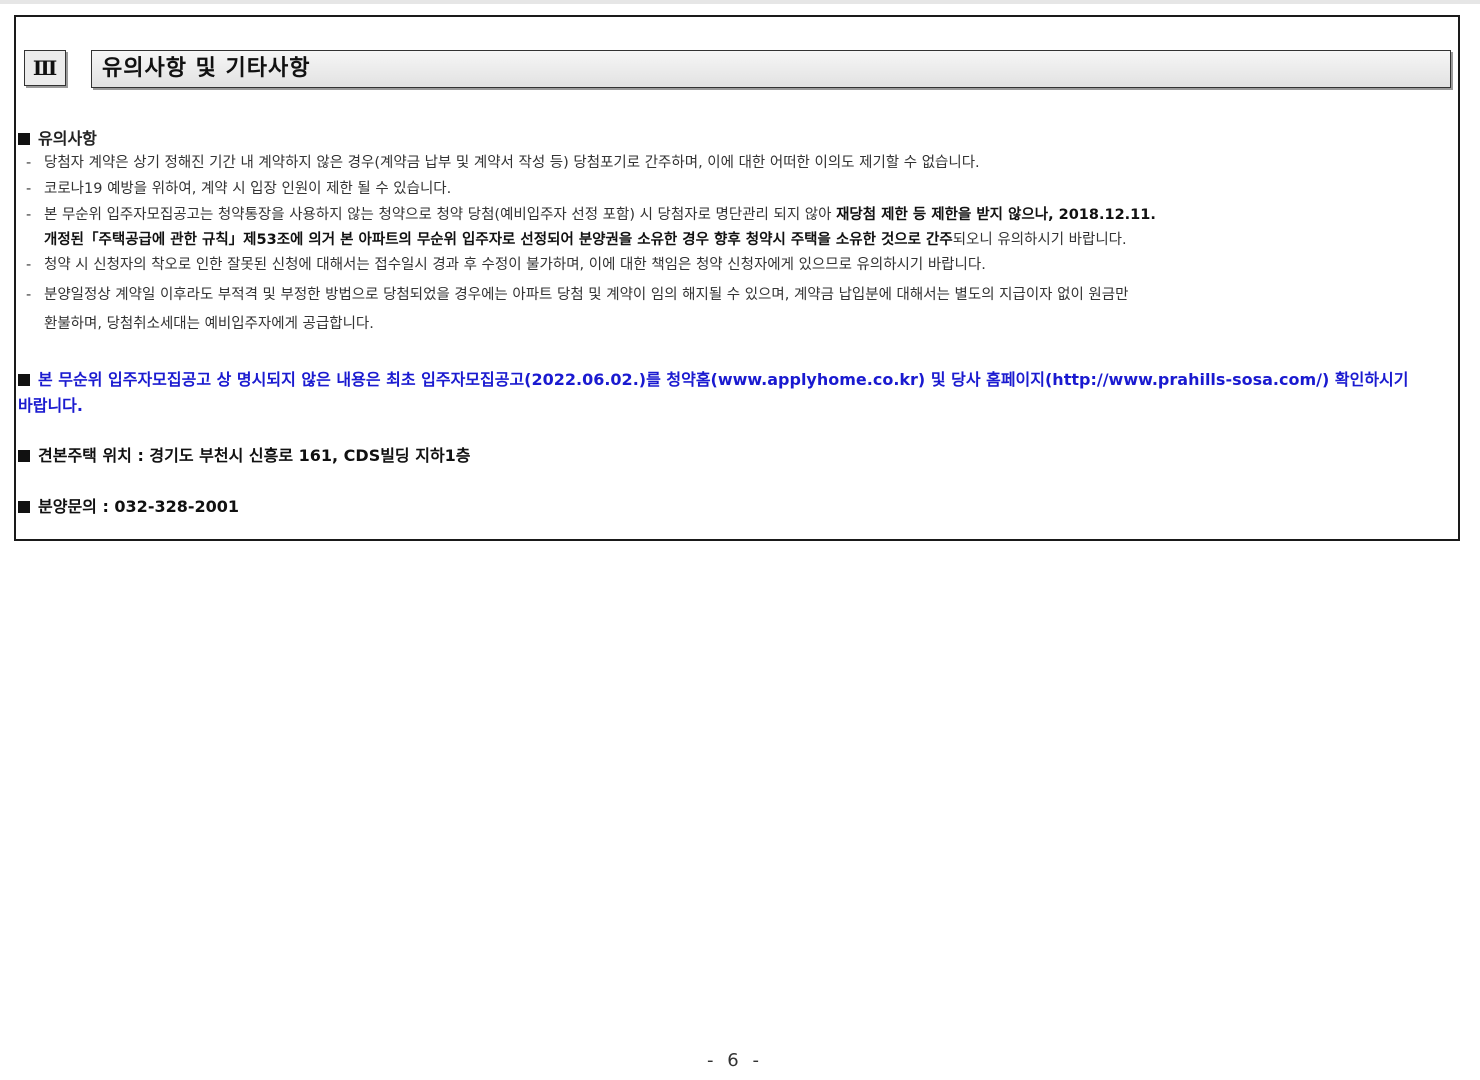 This screenshot has height=1080, width=1480. Describe the element at coordinates (139, 506) in the screenshot. I see `sales-inquiry-text: 분양문의 : 032-328-2001` at that location.